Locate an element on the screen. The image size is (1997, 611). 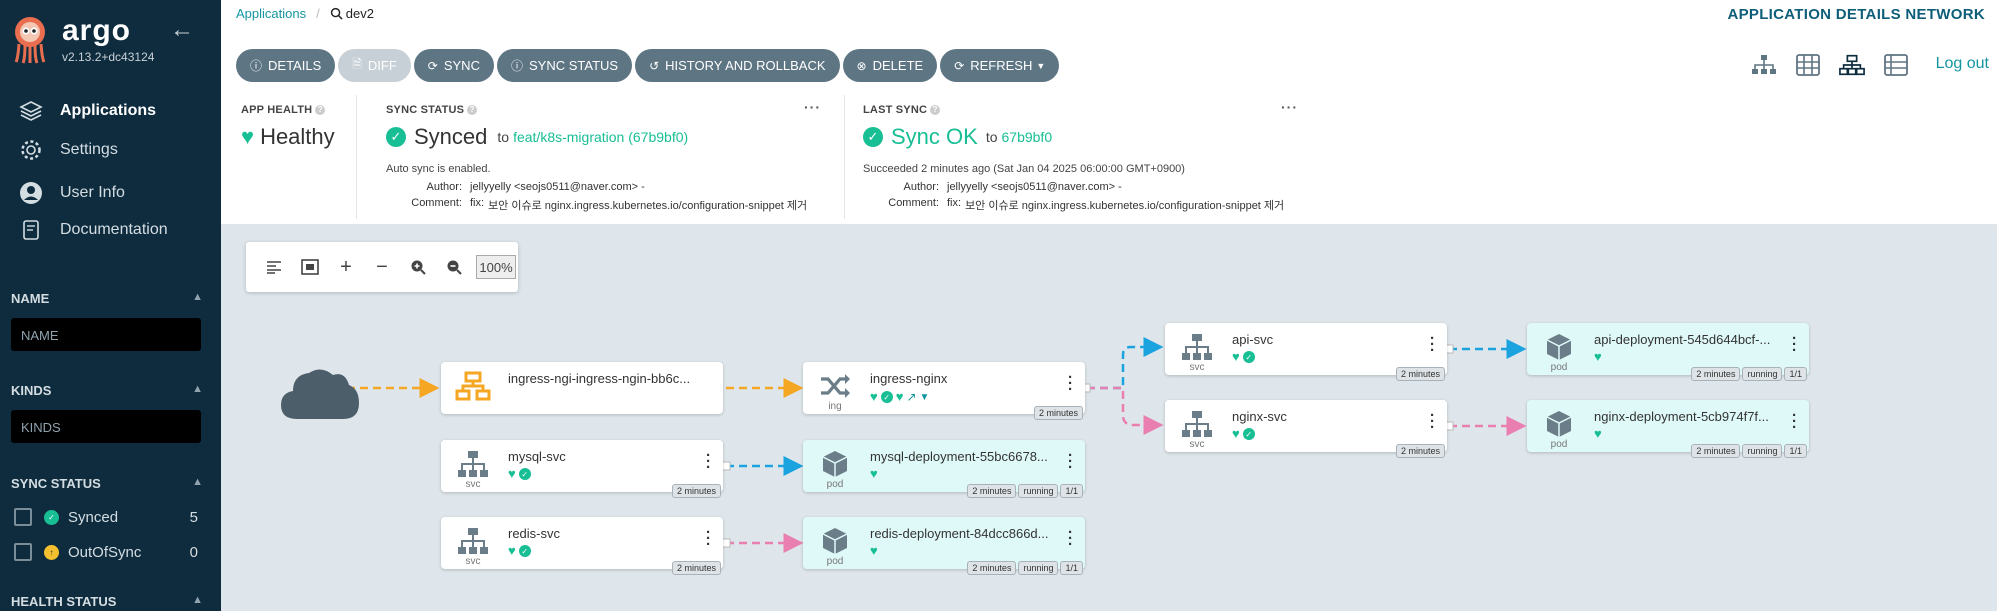
brand-name: argo is located at coordinates (97, 30).